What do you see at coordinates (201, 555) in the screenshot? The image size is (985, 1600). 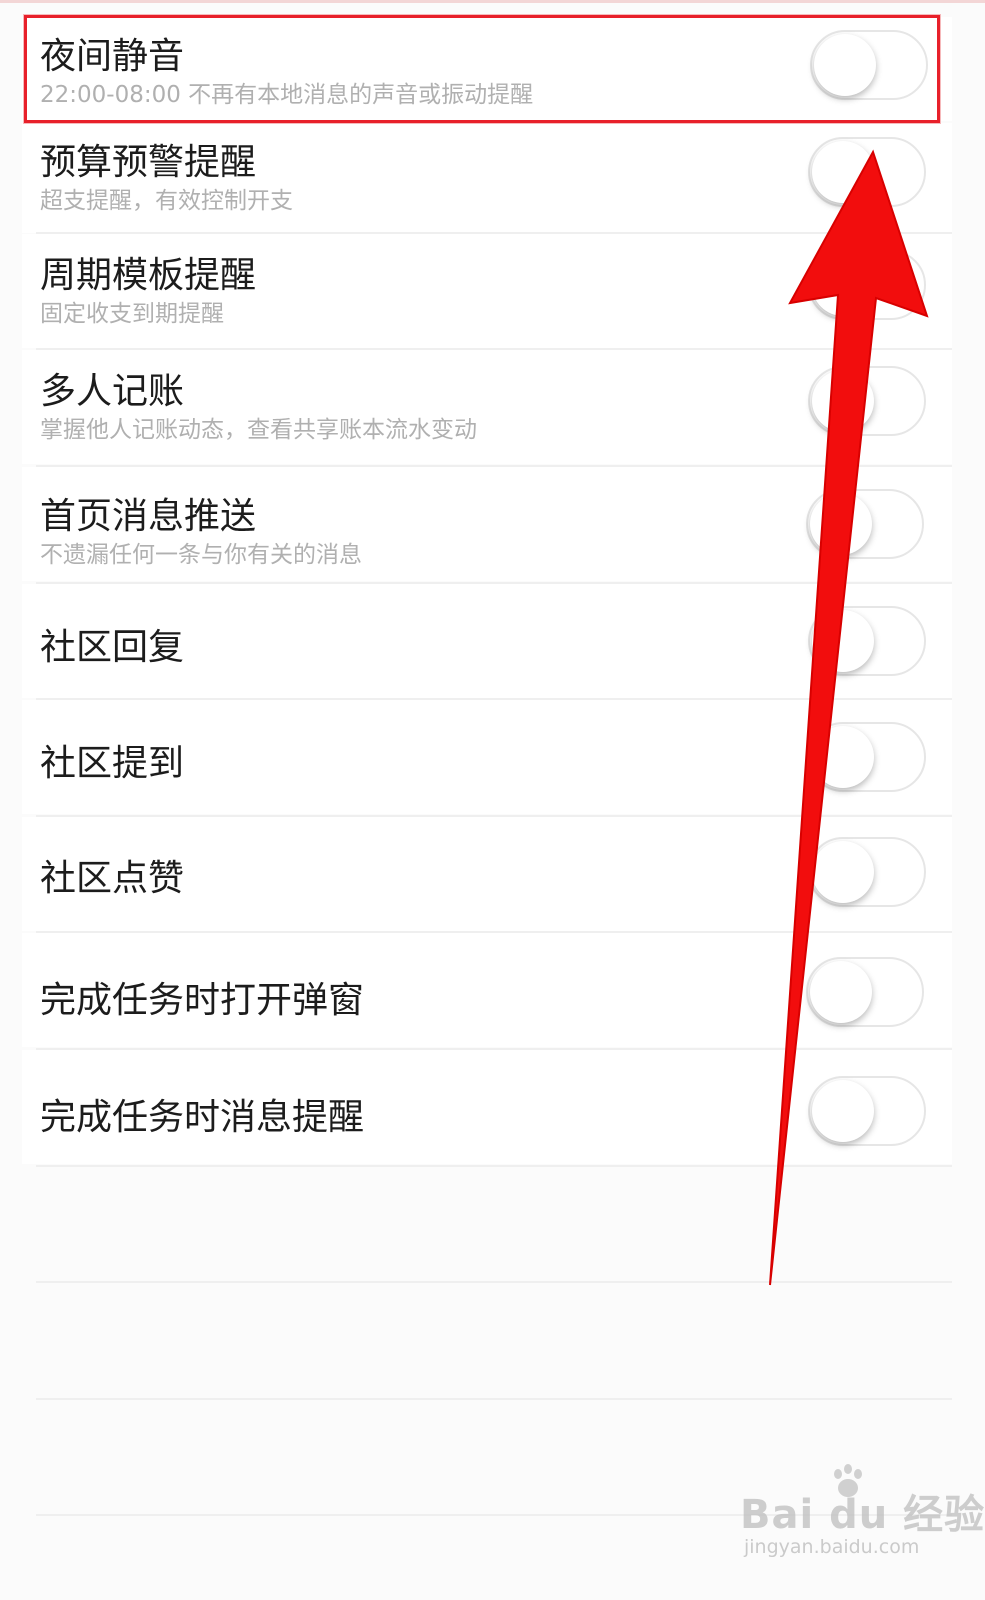 I see `setting-subtitle: 不遗漏任何一条与你有关的消息` at bounding box center [201, 555].